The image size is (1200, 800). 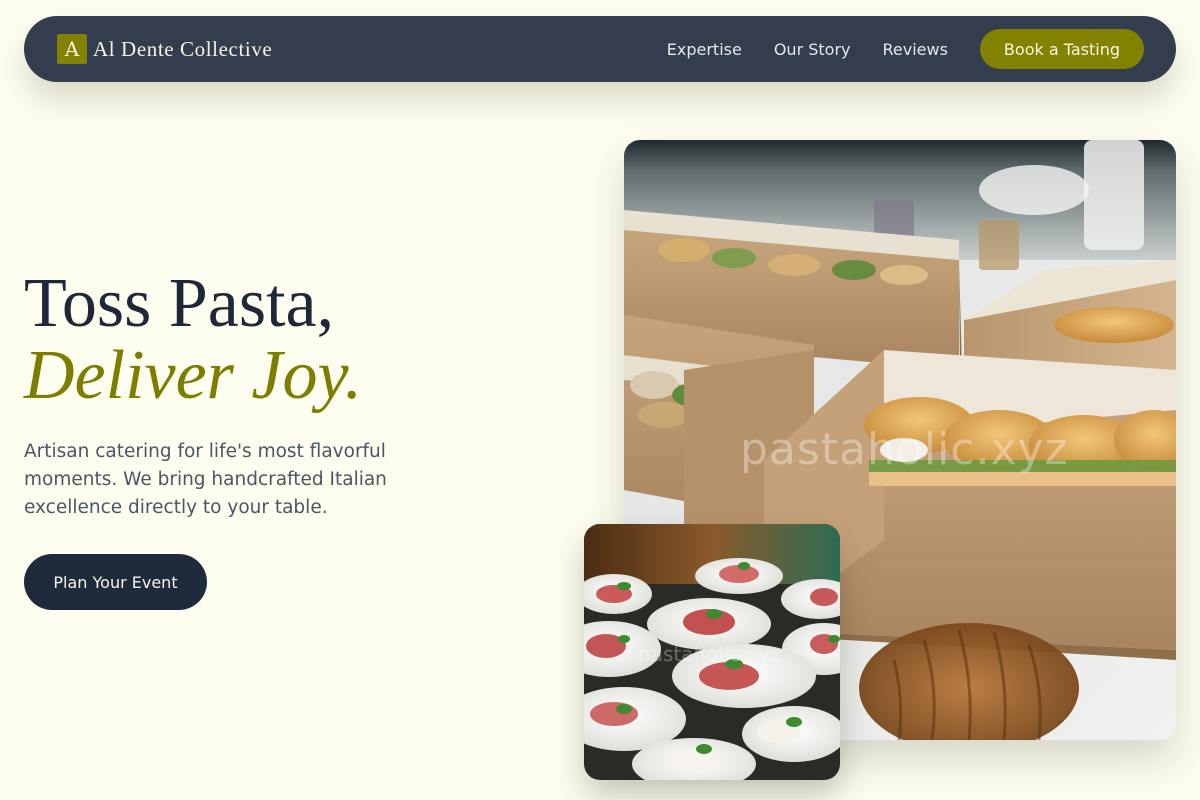 I want to click on brand-mark-icon: A, so click(x=72, y=49).